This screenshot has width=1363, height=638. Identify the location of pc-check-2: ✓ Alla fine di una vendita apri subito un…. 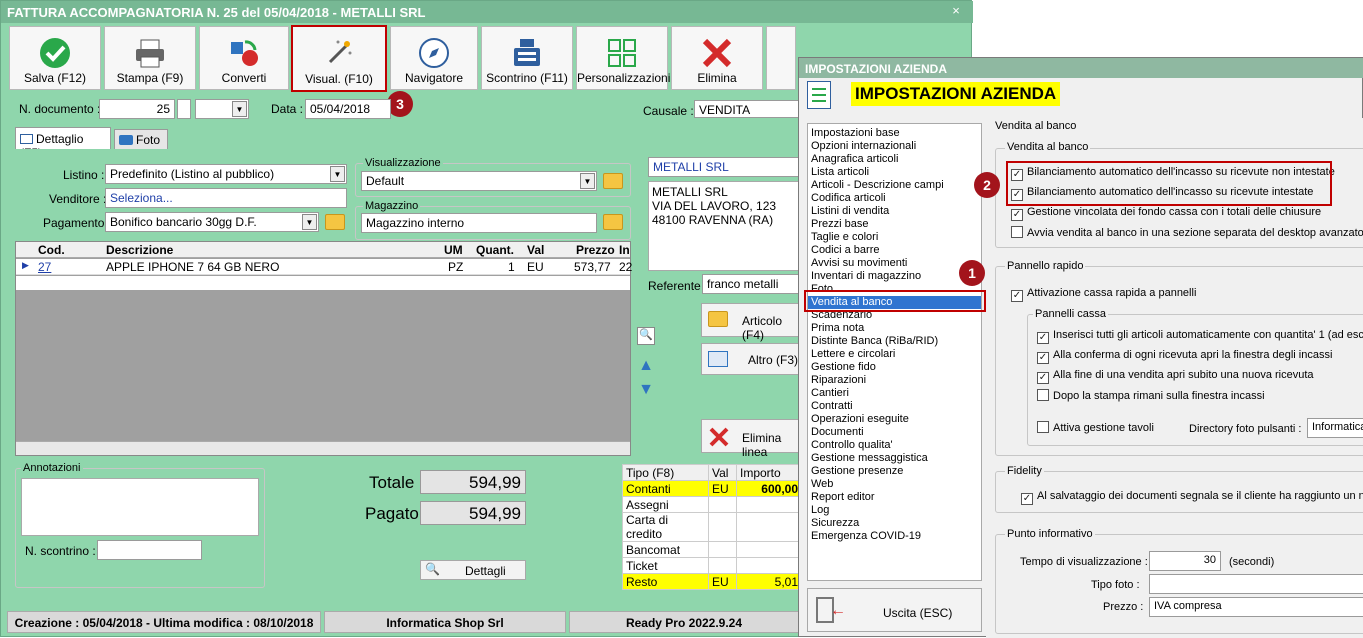
(1175, 376).